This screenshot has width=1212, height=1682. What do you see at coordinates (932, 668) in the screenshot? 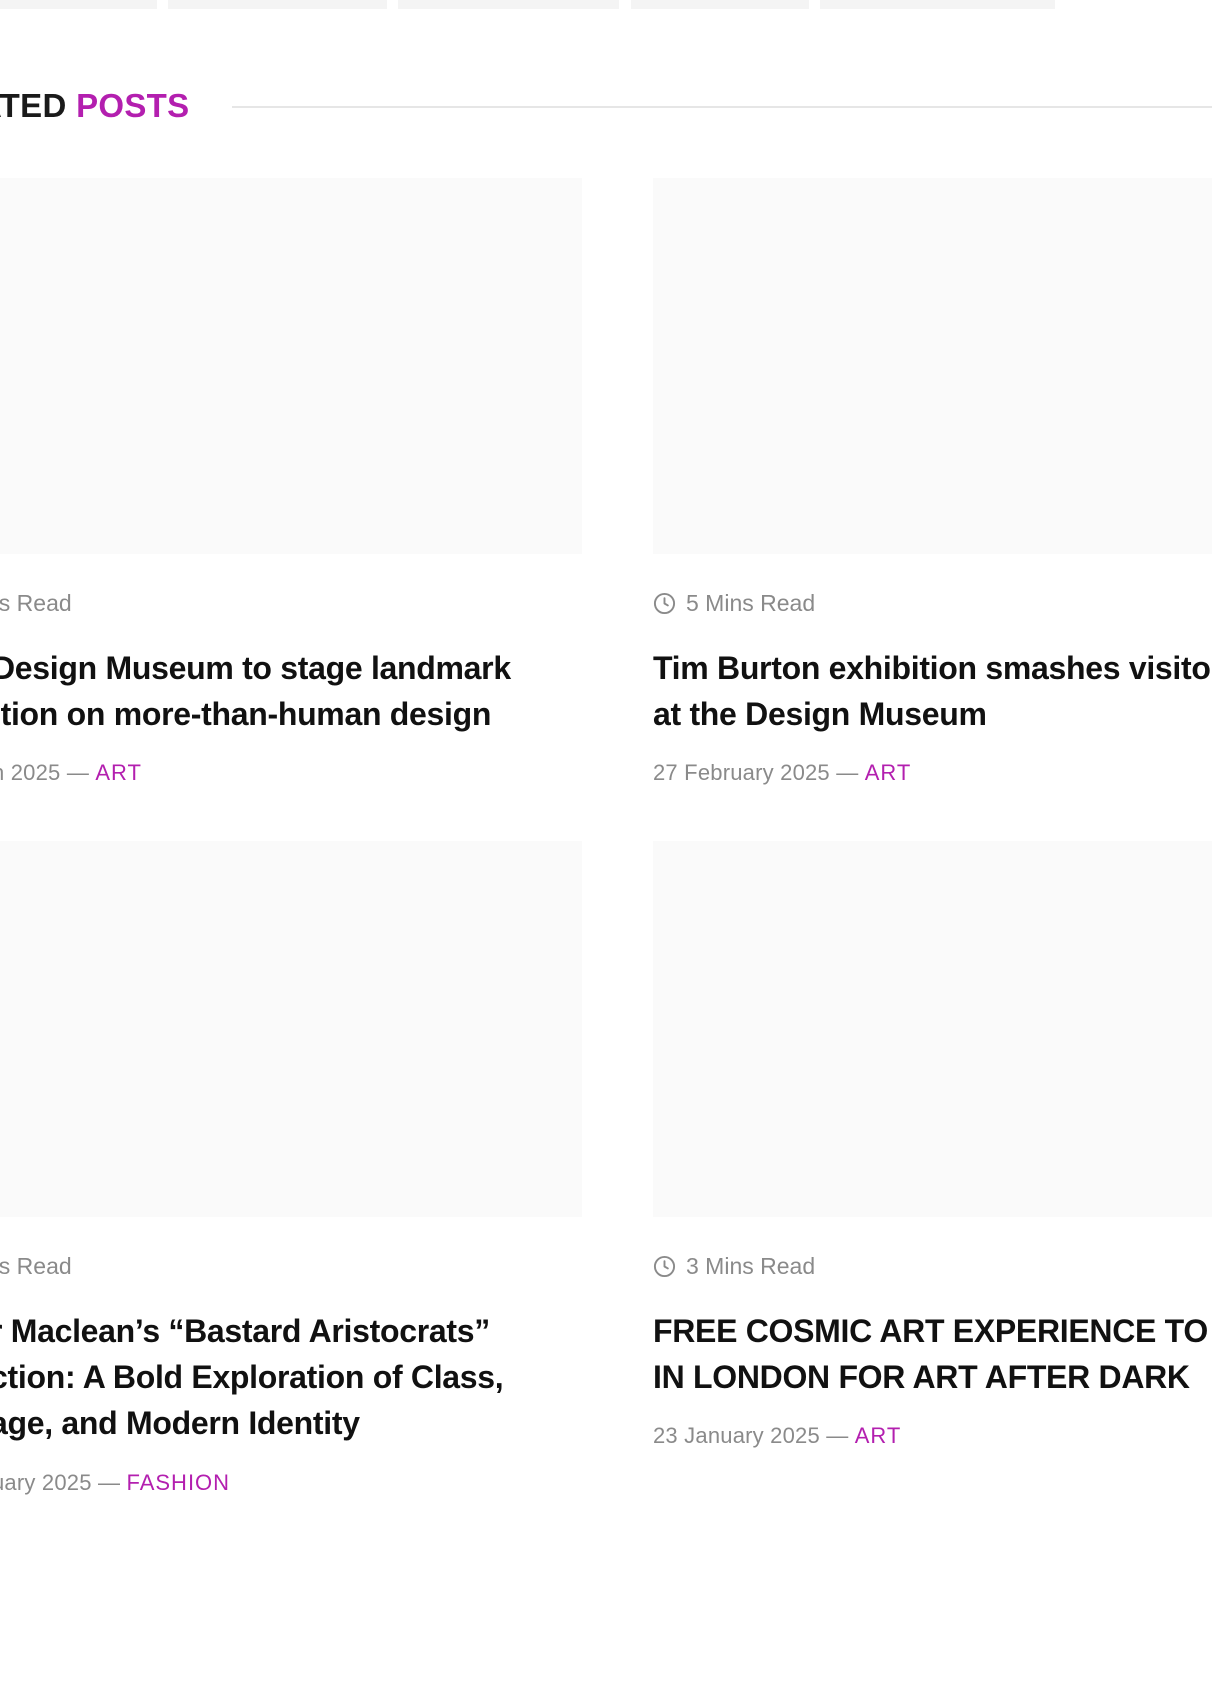
I see `post-title-line: Tim Burton exhibition smashes visitor` at bounding box center [932, 668].